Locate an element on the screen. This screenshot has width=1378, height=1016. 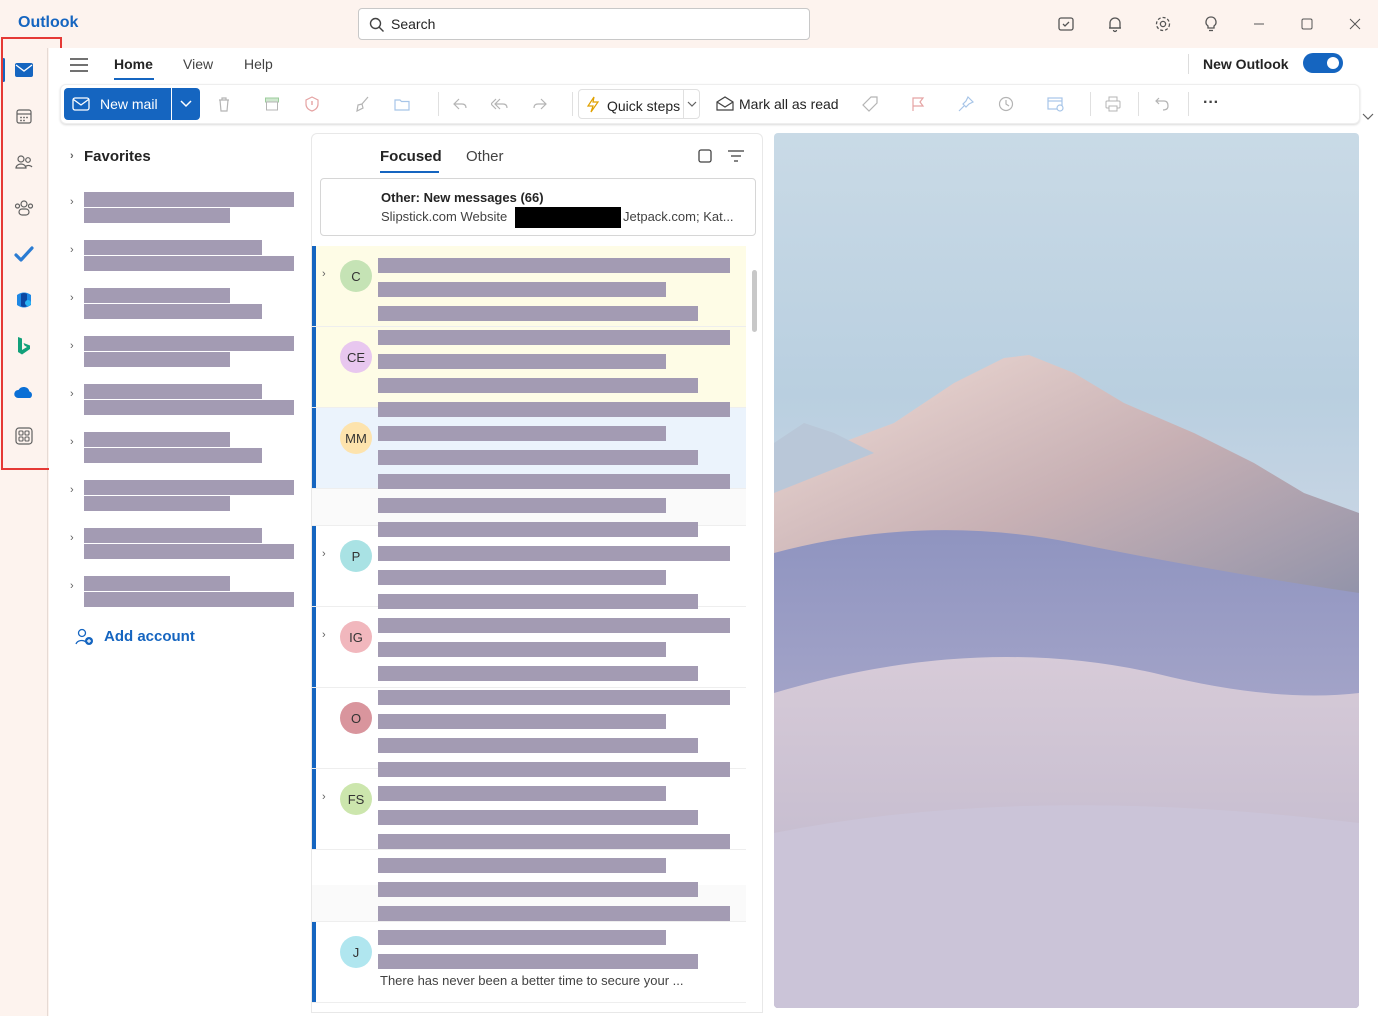
envelope-open-icon is located at coordinates (725, 103).